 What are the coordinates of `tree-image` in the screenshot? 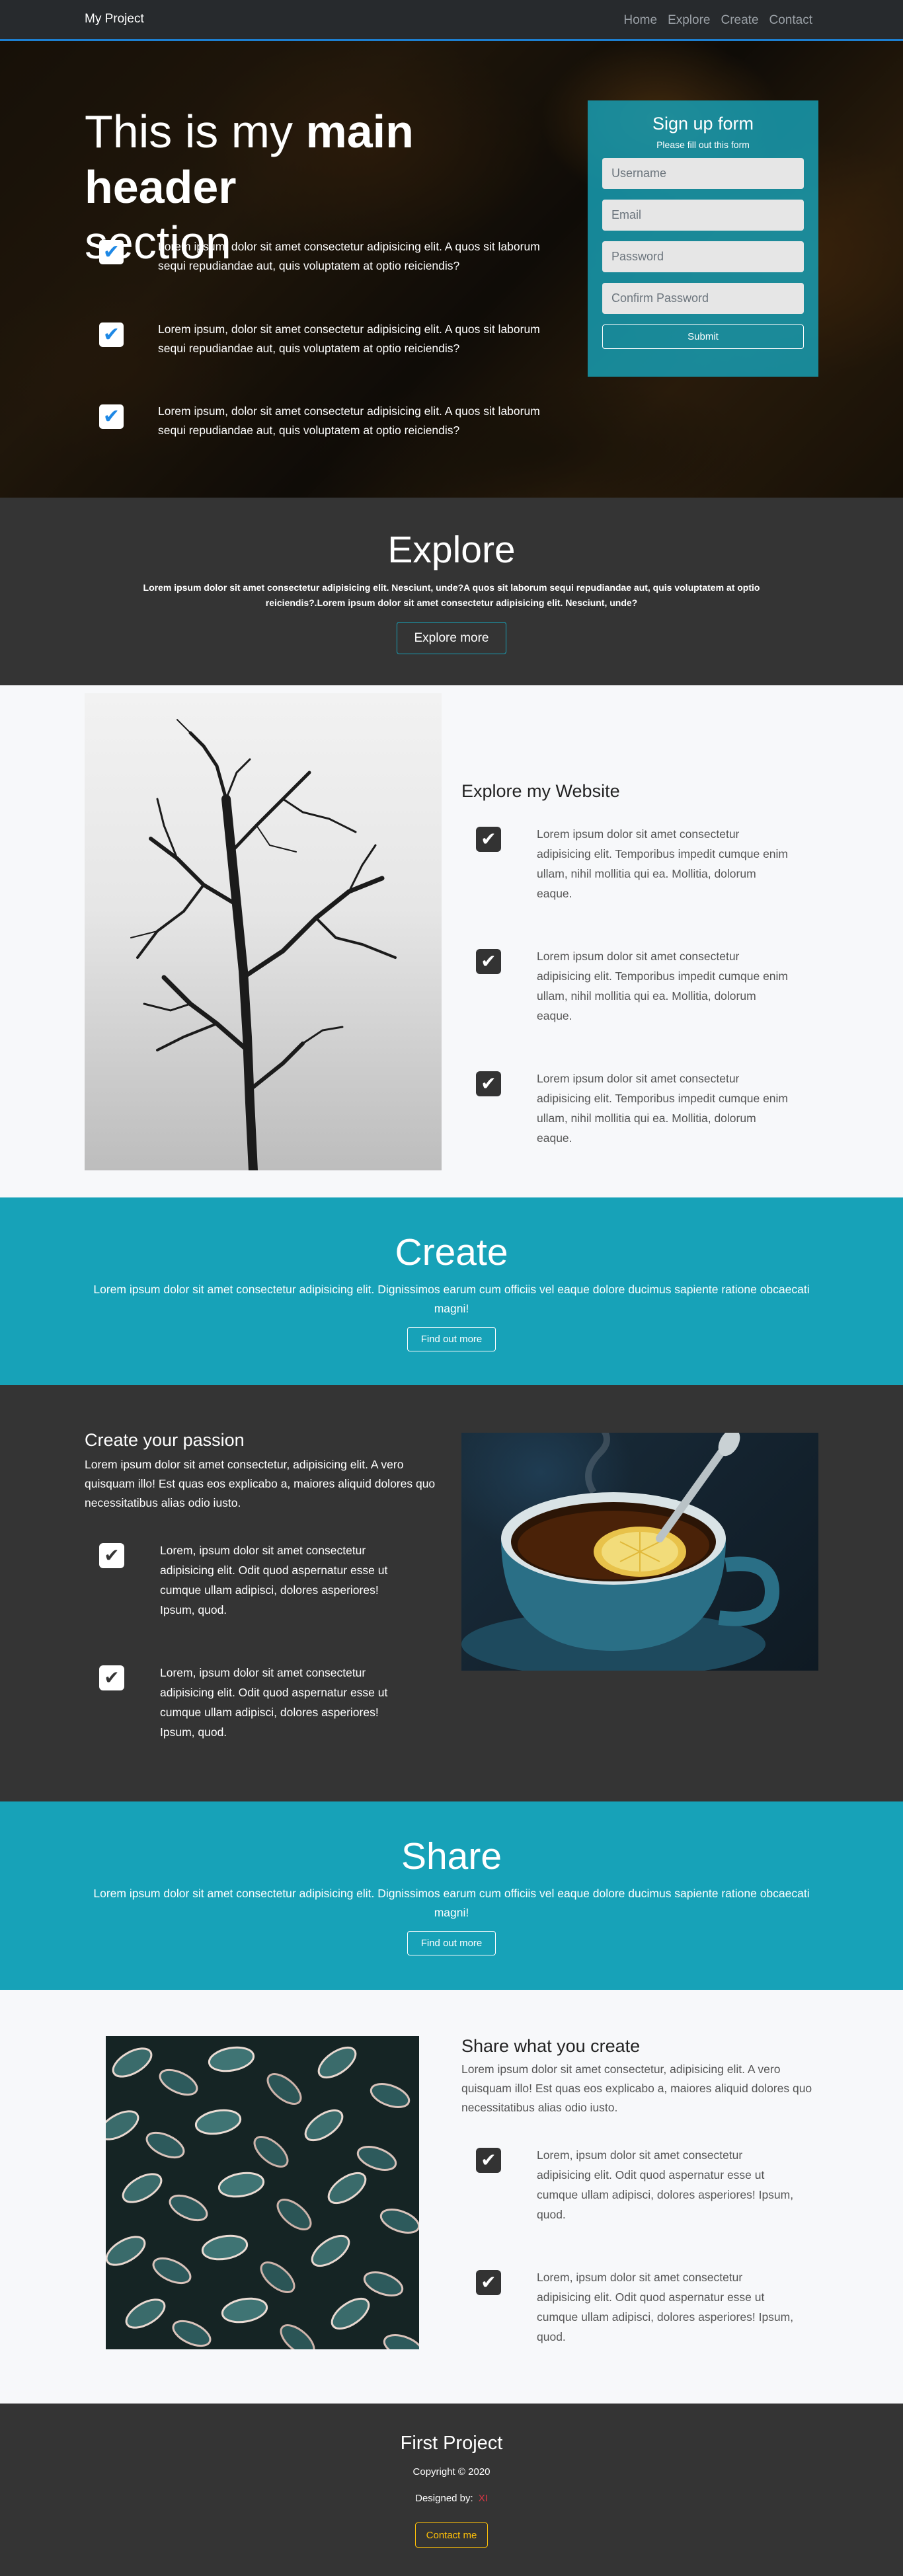 It's located at (263, 932).